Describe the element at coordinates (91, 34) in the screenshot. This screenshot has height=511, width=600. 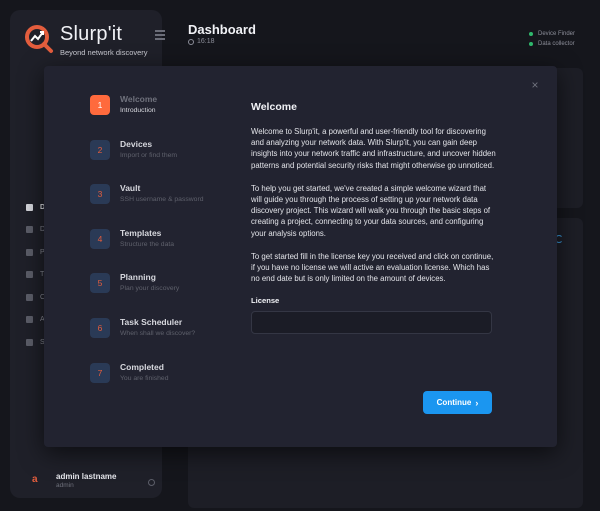
I see `brand-name: Slurp'it` at that location.